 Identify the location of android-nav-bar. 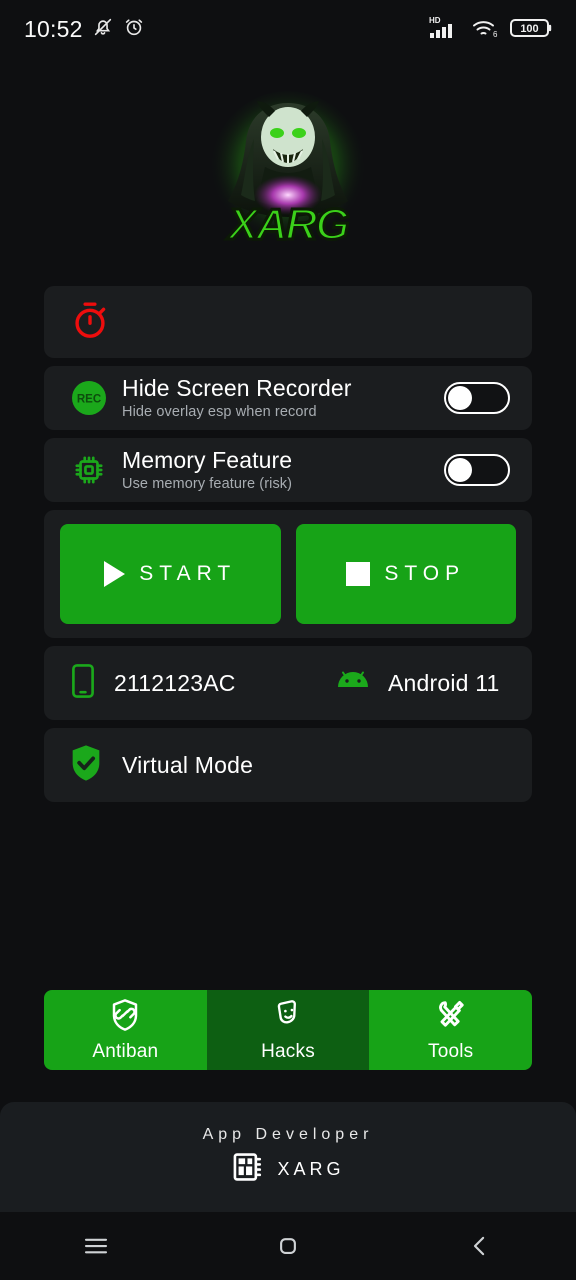
(288, 1246).